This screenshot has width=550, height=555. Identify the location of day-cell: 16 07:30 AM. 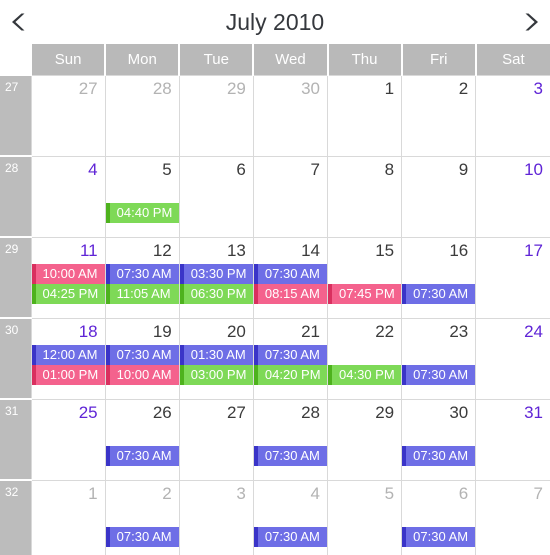
(438, 277).